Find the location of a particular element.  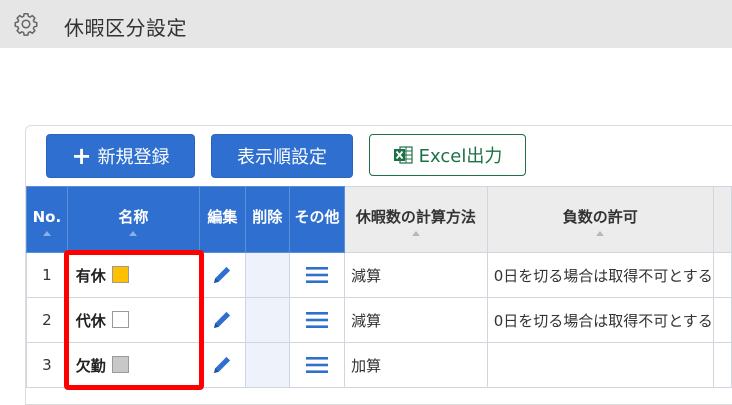

table-row: 2 代休 減算 0日を切る場合は取得不可とする is located at coordinates (379, 320).